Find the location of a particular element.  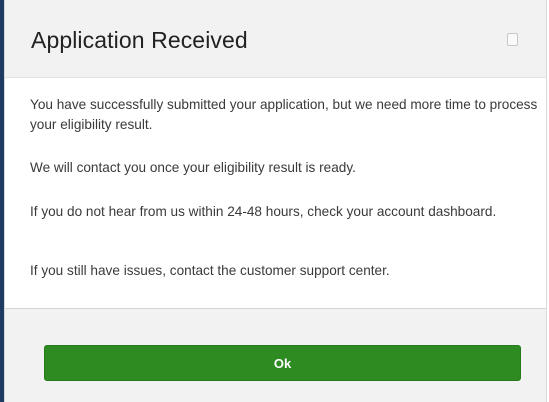

close-icon is located at coordinates (512, 39).